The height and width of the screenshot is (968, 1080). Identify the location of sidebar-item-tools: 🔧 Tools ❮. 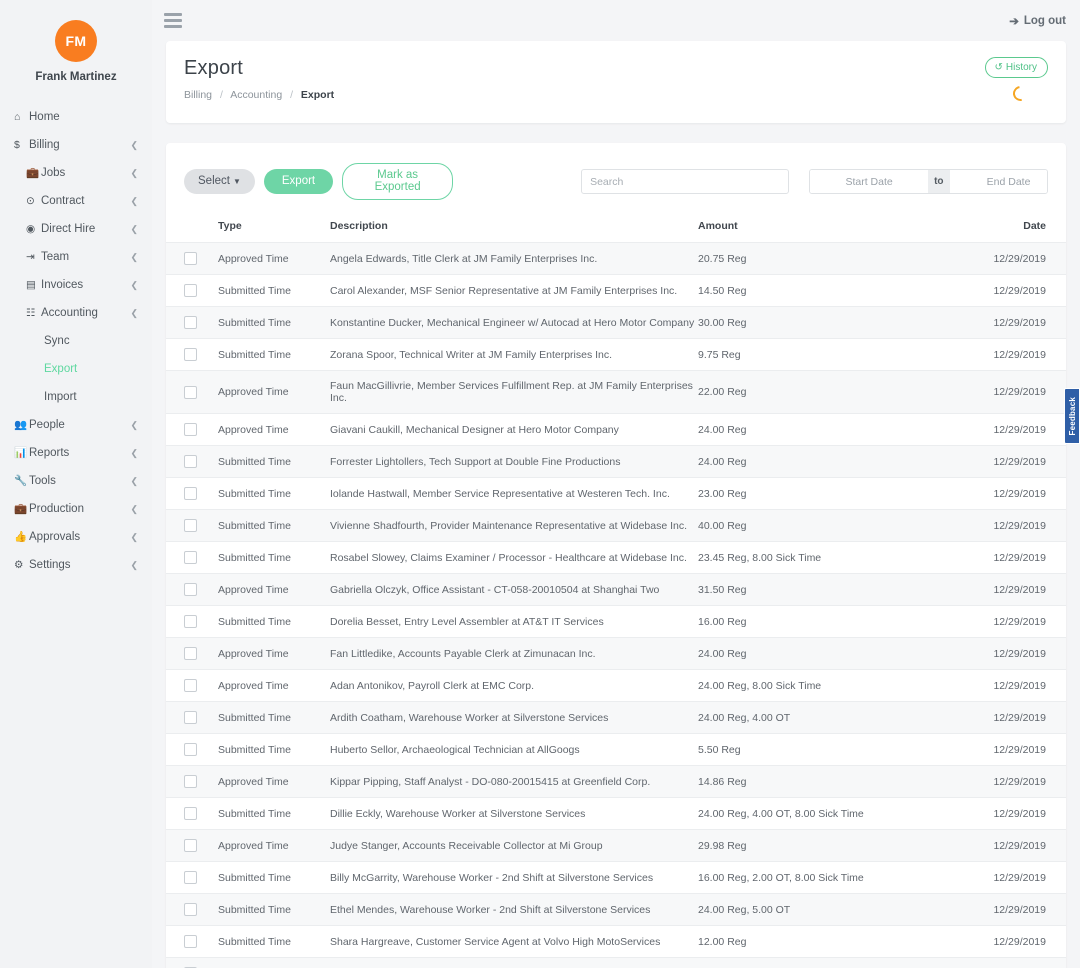
(76, 481).